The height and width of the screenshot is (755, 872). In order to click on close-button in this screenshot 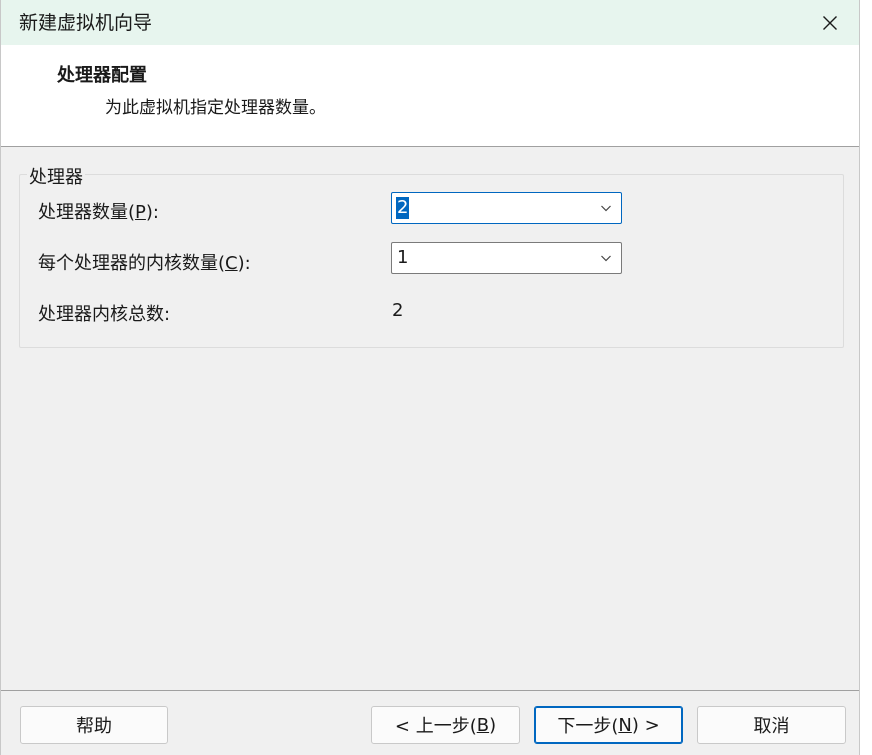, I will do `click(830, 22)`.